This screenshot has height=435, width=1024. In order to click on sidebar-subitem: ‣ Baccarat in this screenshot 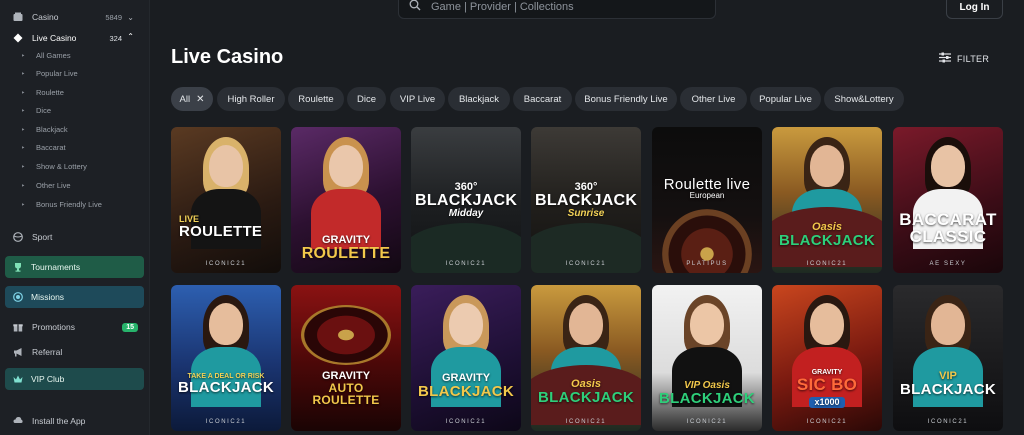, I will do `click(43, 147)`.